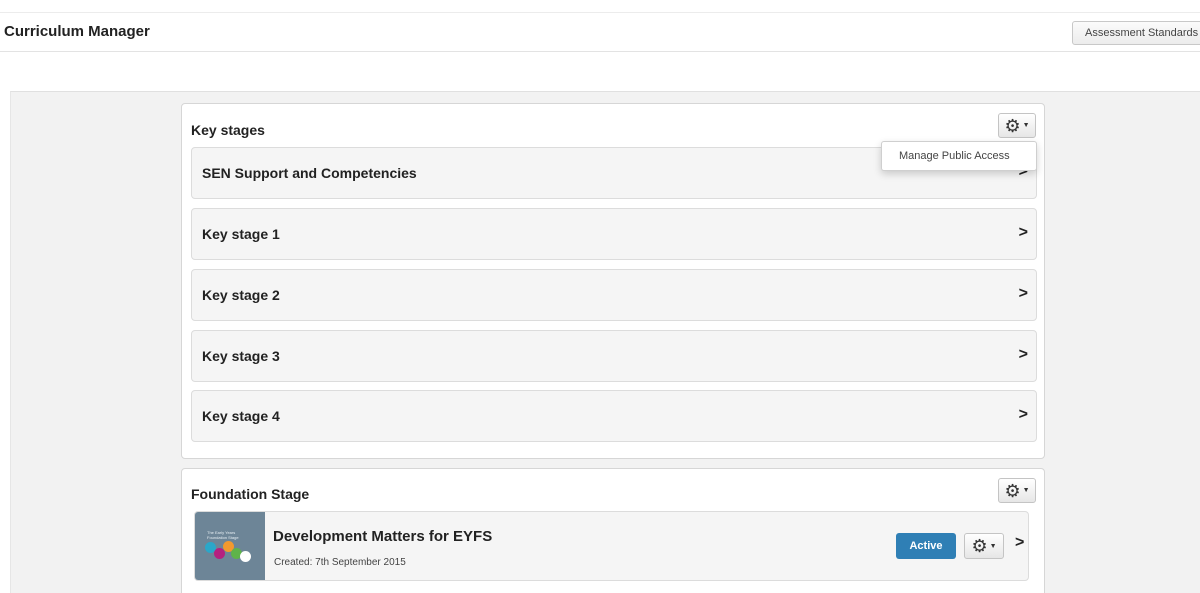 The width and height of the screenshot is (1200, 593). What do you see at coordinates (614, 416) in the screenshot?
I see `list-item-key-stage-4: Key stage 4 >` at bounding box center [614, 416].